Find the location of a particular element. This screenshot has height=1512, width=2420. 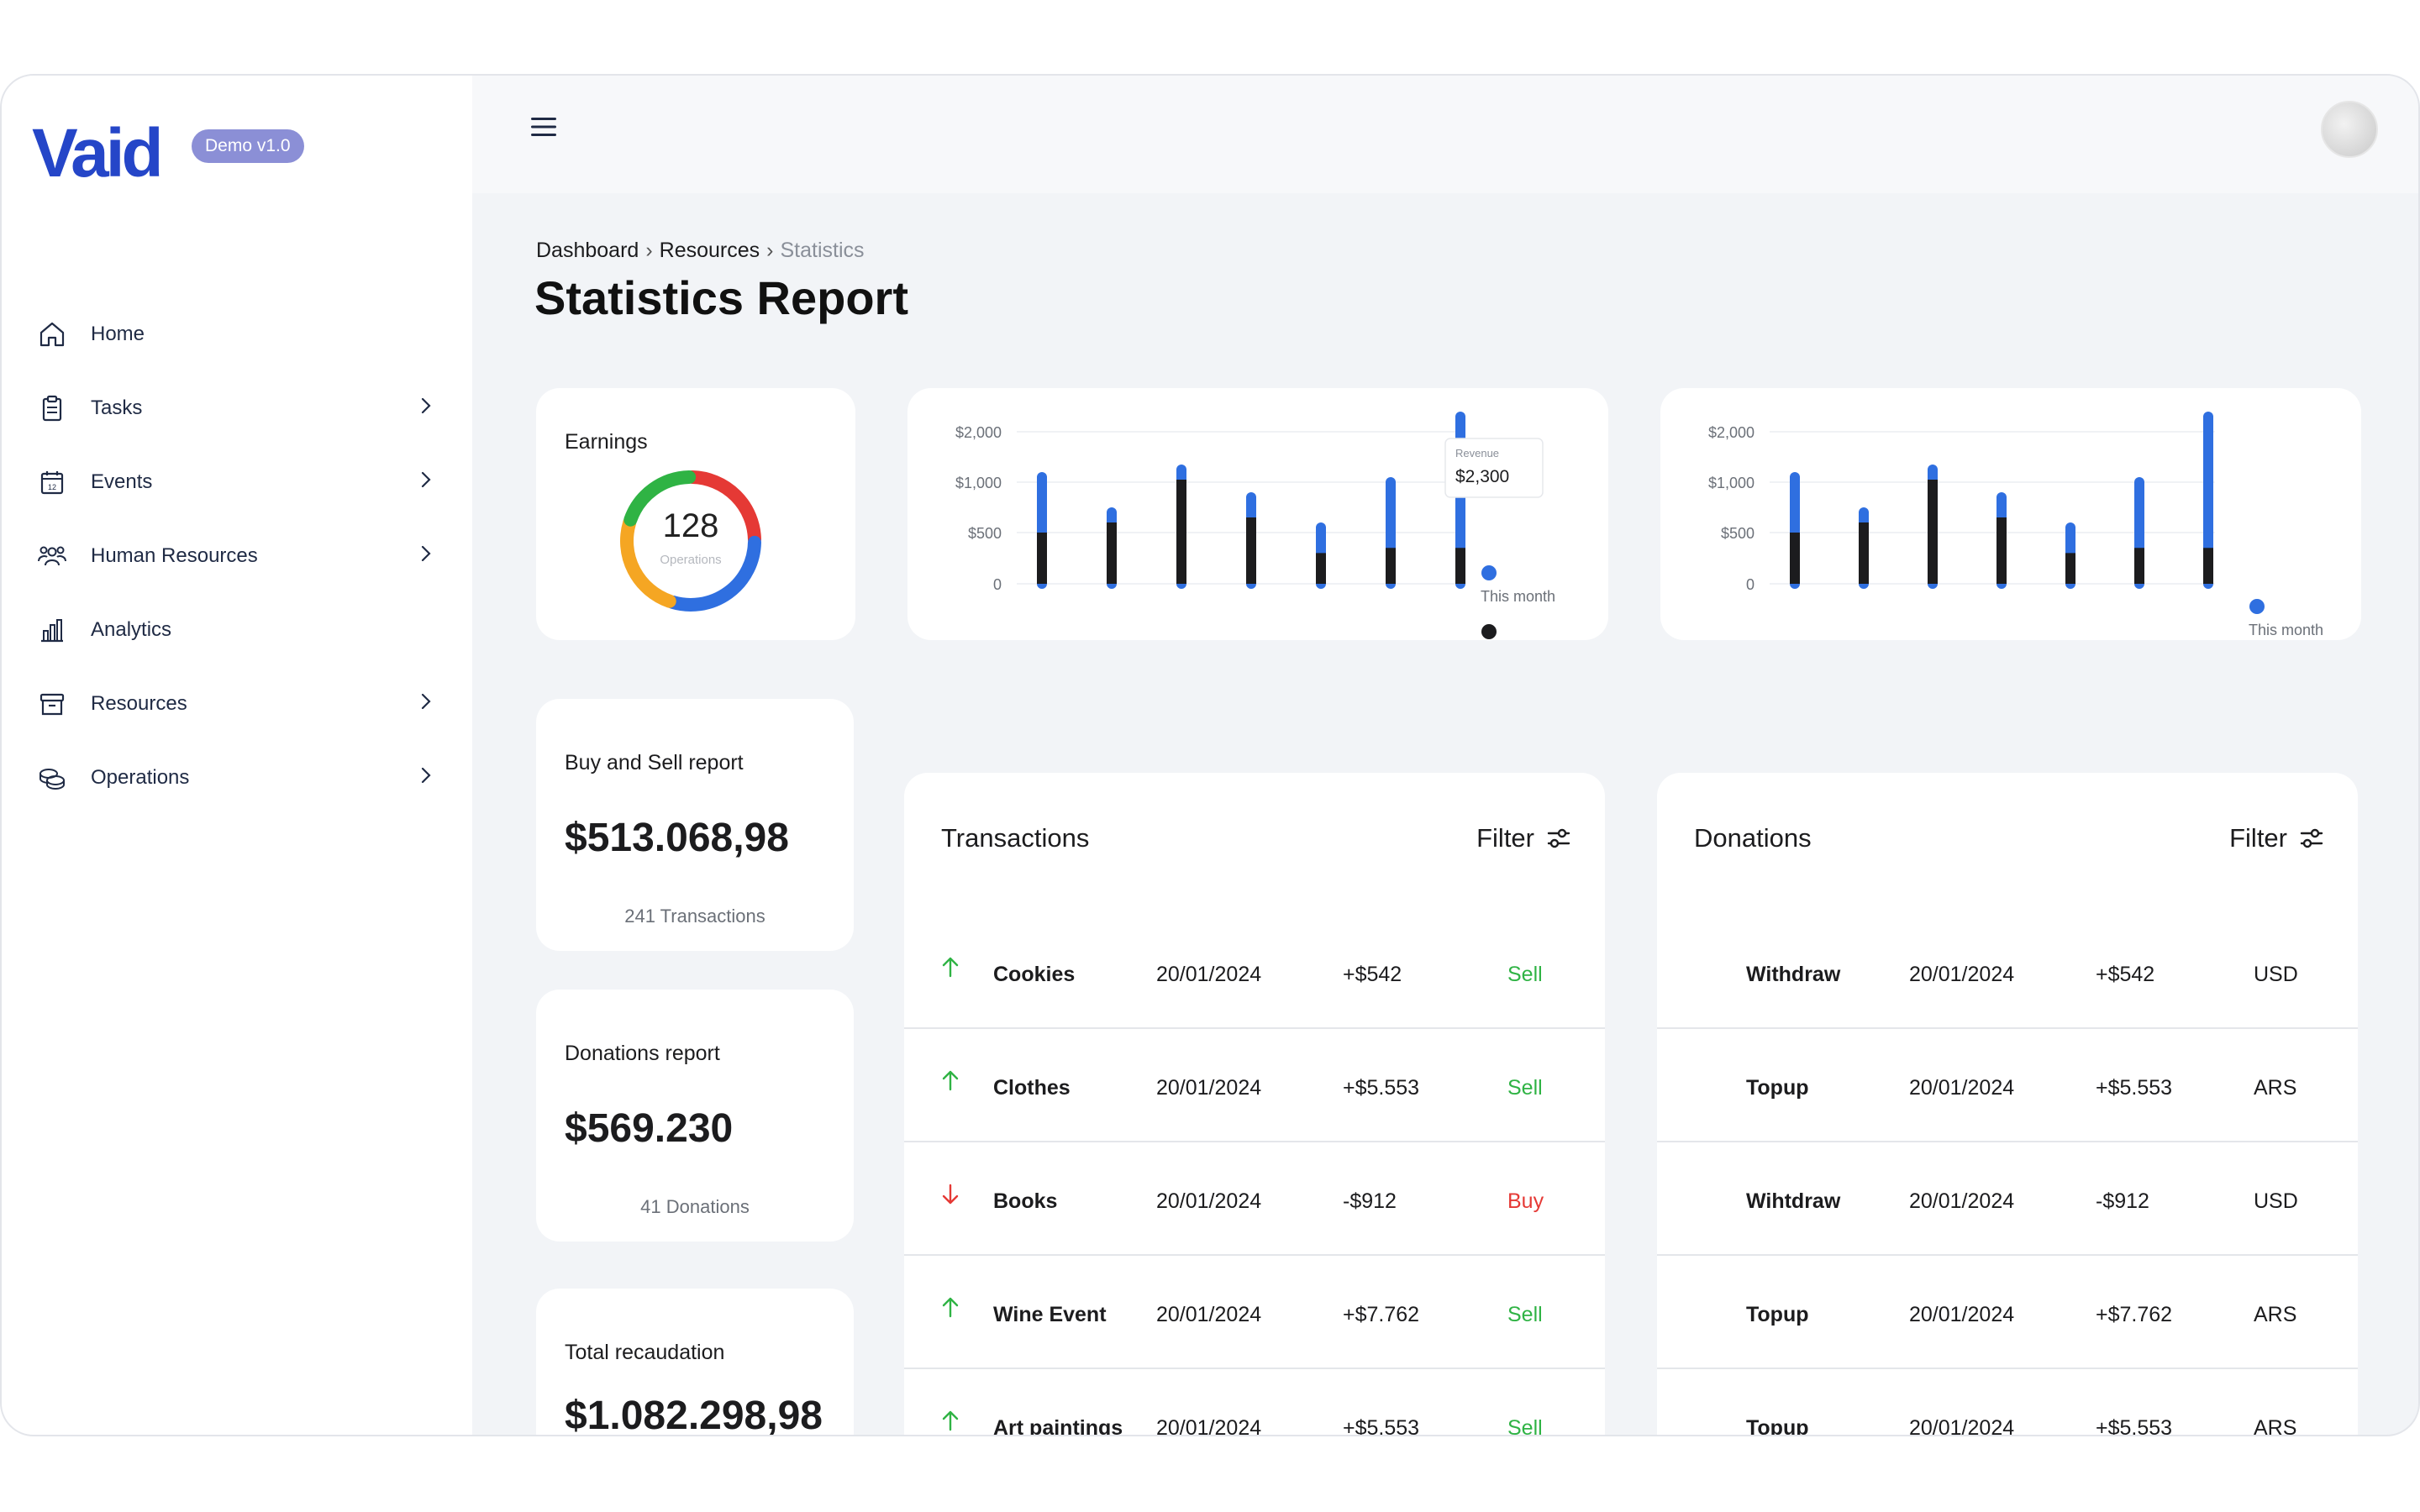

sidebar-item-label: Human Resources is located at coordinates (174, 555).